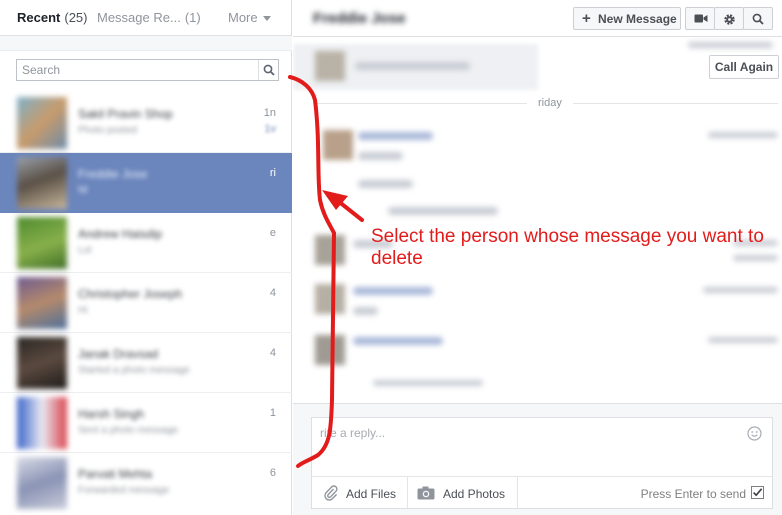  I want to click on reply-input, so click(527, 447).